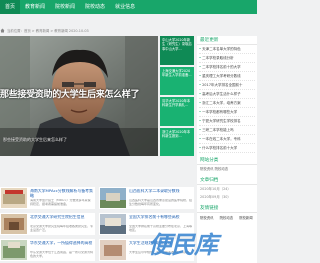 The image size is (320, 263). What do you see at coordinates (61, 193) in the screenshot?
I see `article-title: 海南大学MPAcc分数线解析与备考策略` at bounding box center [61, 193].